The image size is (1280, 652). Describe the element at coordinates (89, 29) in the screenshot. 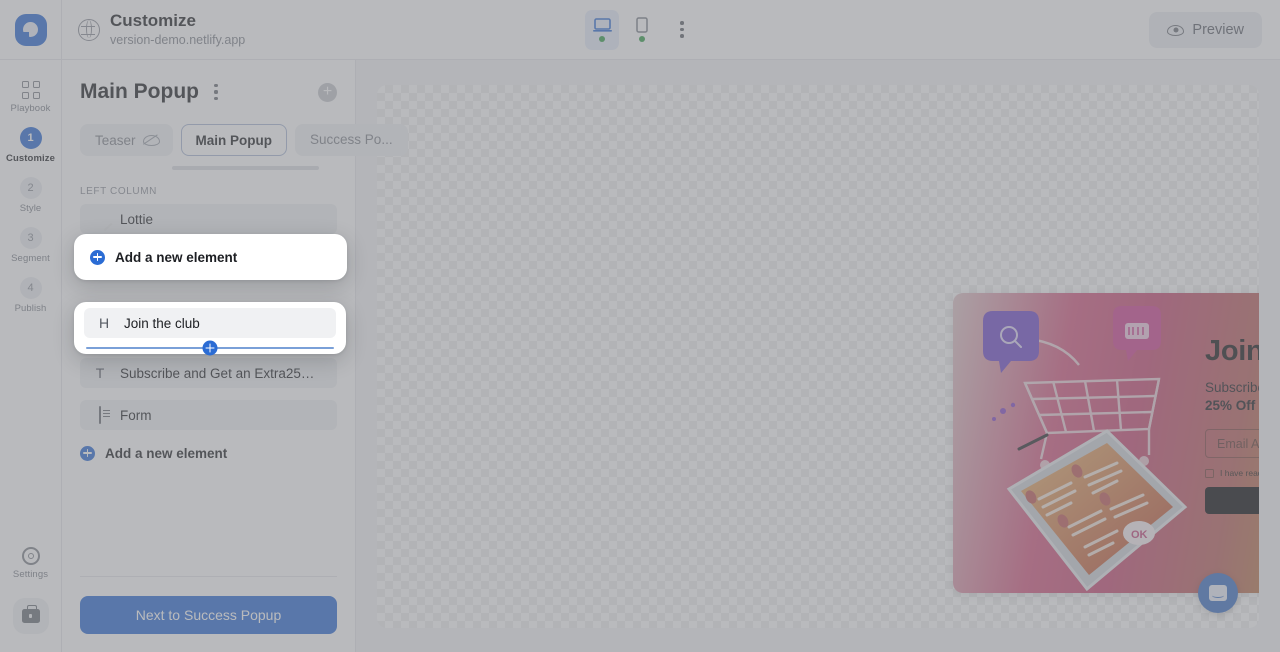

I see `globe-icon` at that location.